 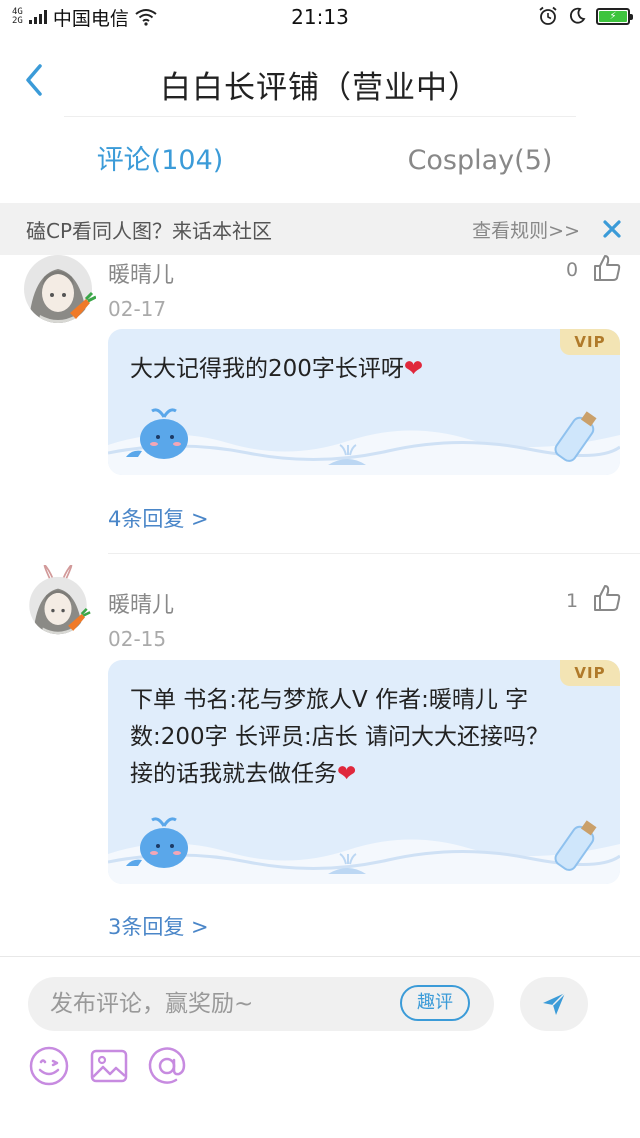 What do you see at coordinates (167, 1066) in the screenshot?
I see `at-icon` at bounding box center [167, 1066].